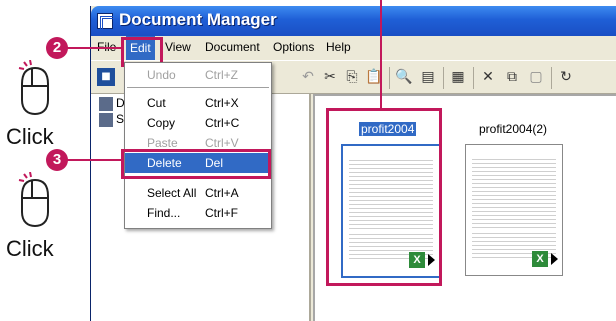 The image size is (616, 321). What do you see at coordinates (540, 259) in the screenshot?
I see `spreadsheet-icon: X` at bounding box center [540, 259].